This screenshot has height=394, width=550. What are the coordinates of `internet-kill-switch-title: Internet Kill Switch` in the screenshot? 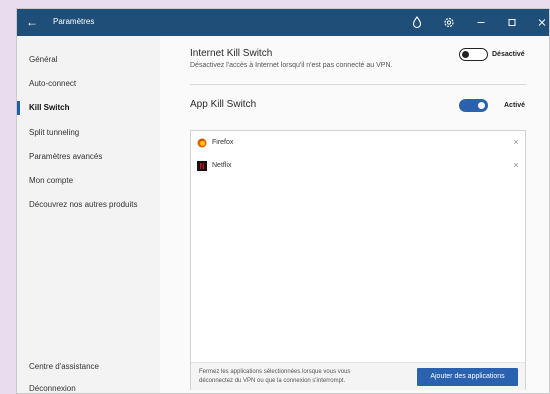 It's located at (231, 53).